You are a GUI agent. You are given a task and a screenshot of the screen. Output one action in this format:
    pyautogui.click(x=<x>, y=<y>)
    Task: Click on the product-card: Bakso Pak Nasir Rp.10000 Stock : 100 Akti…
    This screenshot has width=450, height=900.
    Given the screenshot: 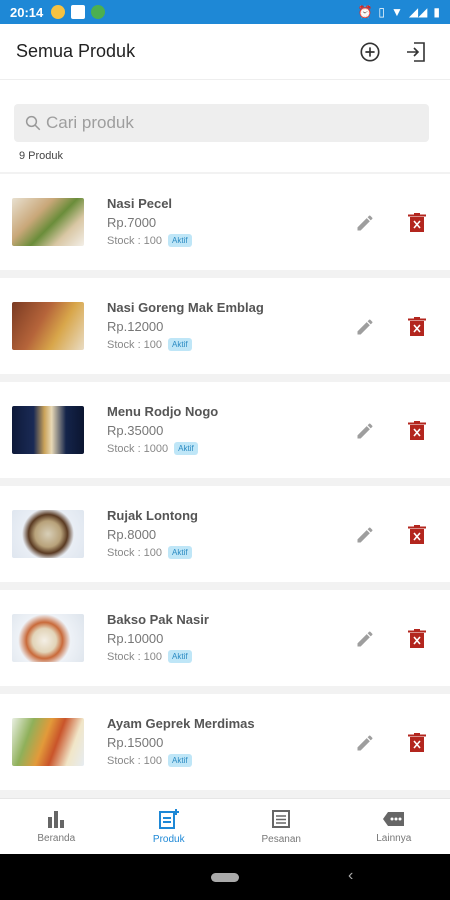 What is the action you would take?
    pyautogui.click(x=225, y=638)
    